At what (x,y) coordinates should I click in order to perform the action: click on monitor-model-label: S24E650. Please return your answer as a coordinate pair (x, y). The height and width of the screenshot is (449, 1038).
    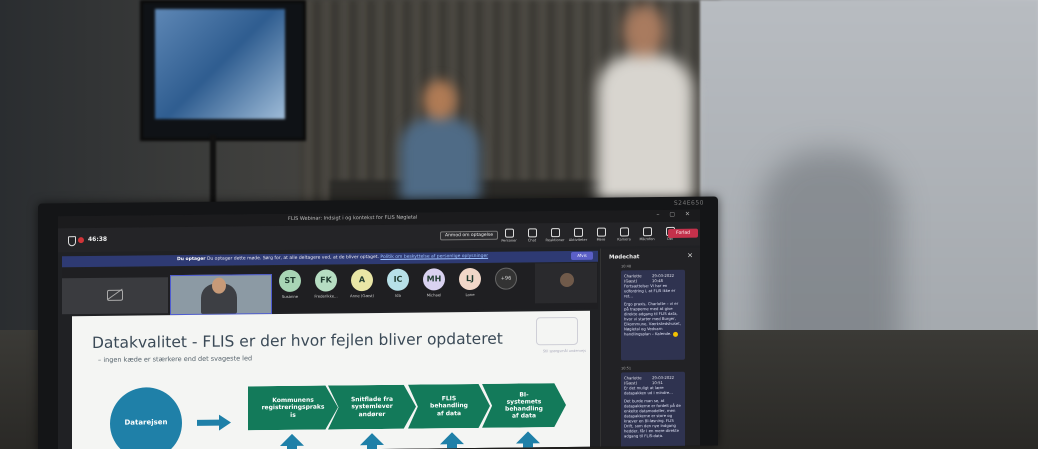
    Looking at the image, I should click on (688, 203).